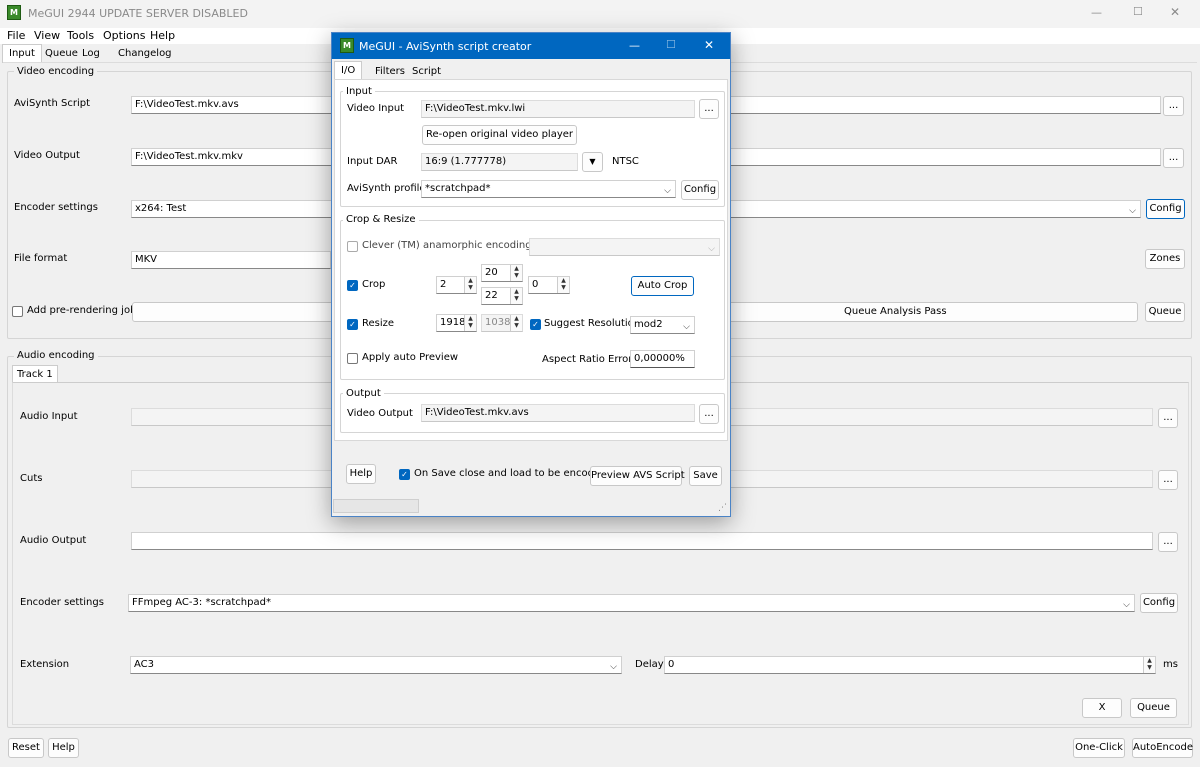 The height and width of the screenshot is (767, 1200). Describe the element at coordinates (56, 207) in the screenshot. I see `video-encoder-settings-label: Encoder settings` at that location.